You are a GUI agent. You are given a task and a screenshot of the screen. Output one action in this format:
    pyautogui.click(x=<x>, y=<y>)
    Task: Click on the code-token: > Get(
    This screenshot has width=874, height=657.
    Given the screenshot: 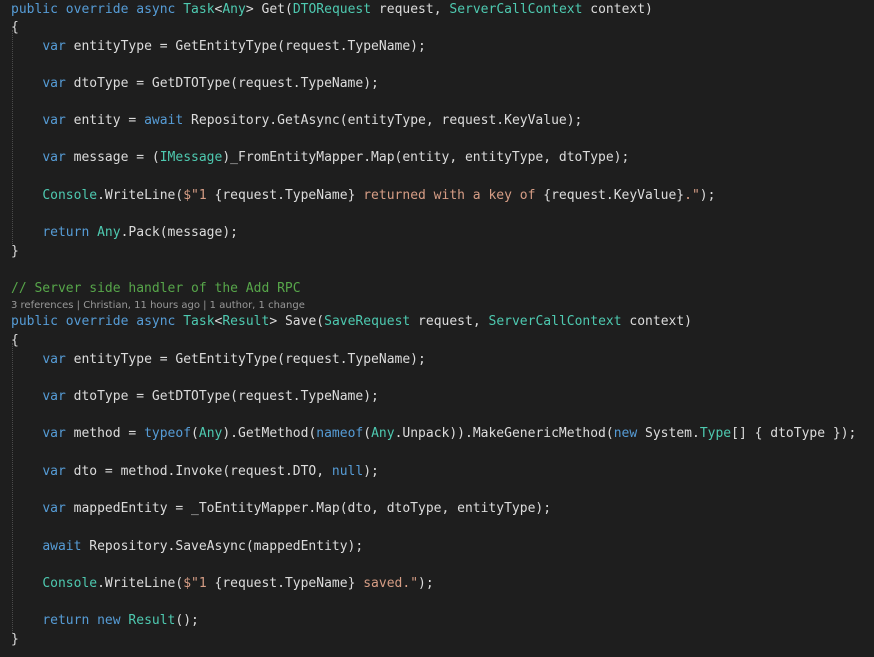 What is the action you would take?
    pyautogui.click(x=269, y=9)
    